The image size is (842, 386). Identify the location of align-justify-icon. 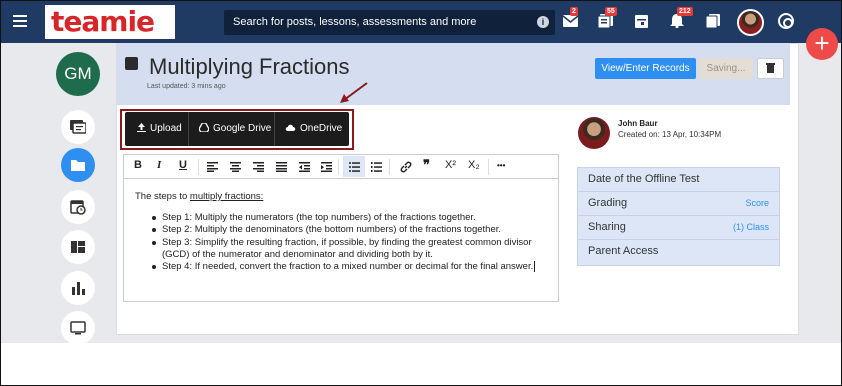
(281, 167).